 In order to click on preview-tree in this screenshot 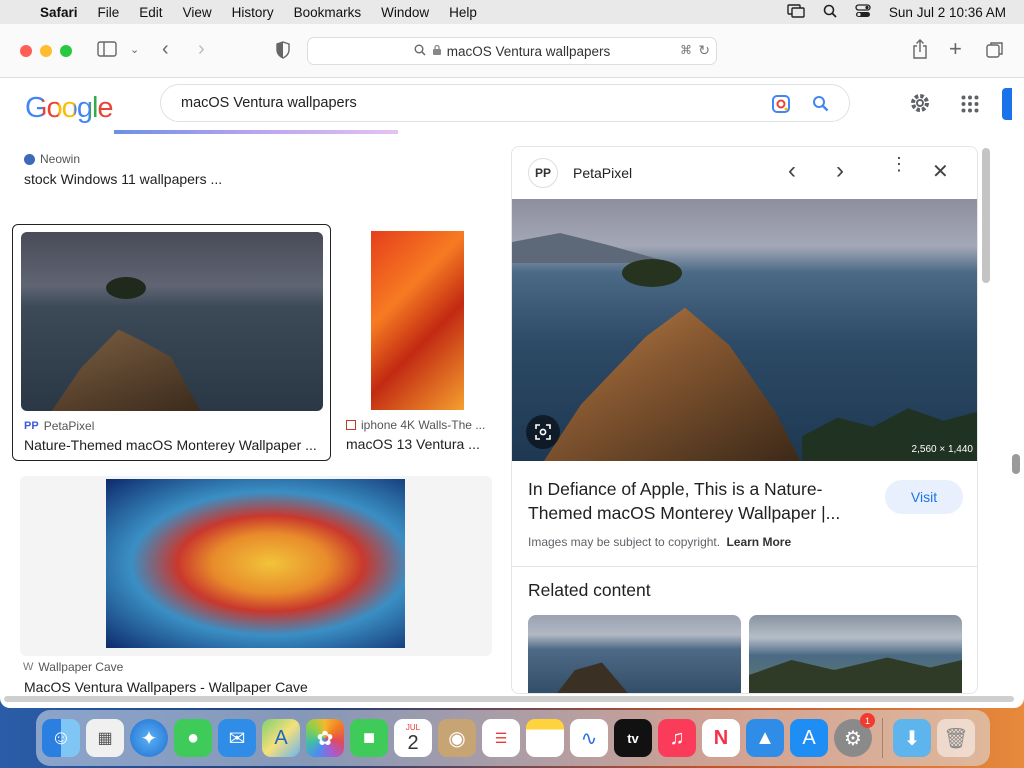, I will do `click(652, 273)`.